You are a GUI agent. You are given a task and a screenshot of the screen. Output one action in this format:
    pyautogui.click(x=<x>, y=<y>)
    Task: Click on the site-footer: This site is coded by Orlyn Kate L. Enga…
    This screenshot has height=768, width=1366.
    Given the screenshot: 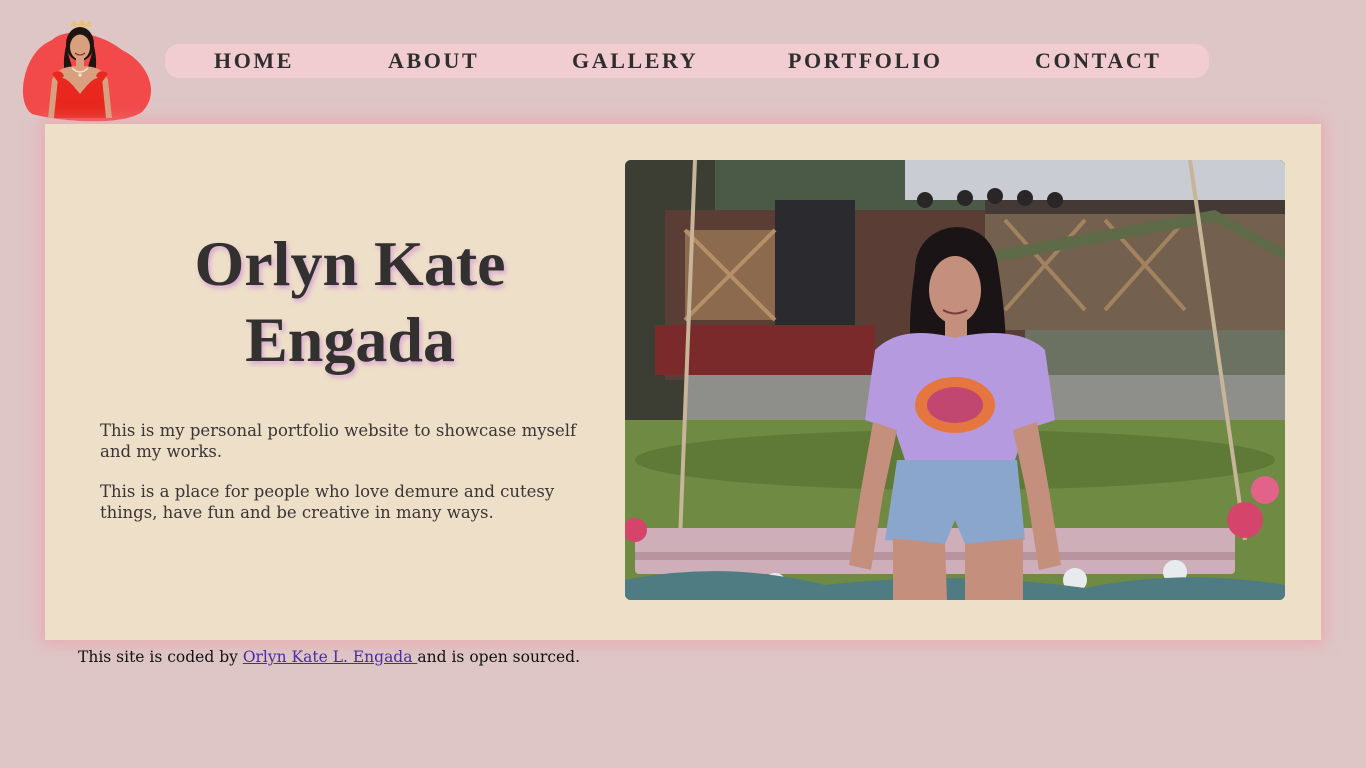 What is the action you would take?
    pyautogui.click(x=329, y=657)
    